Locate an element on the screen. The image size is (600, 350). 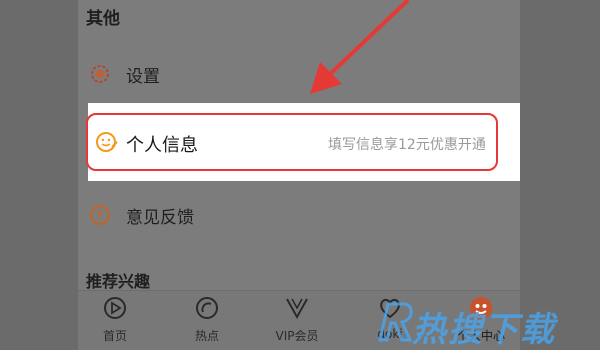
watermark-logo: 热搜下载 is located at coordinates (482, 322).